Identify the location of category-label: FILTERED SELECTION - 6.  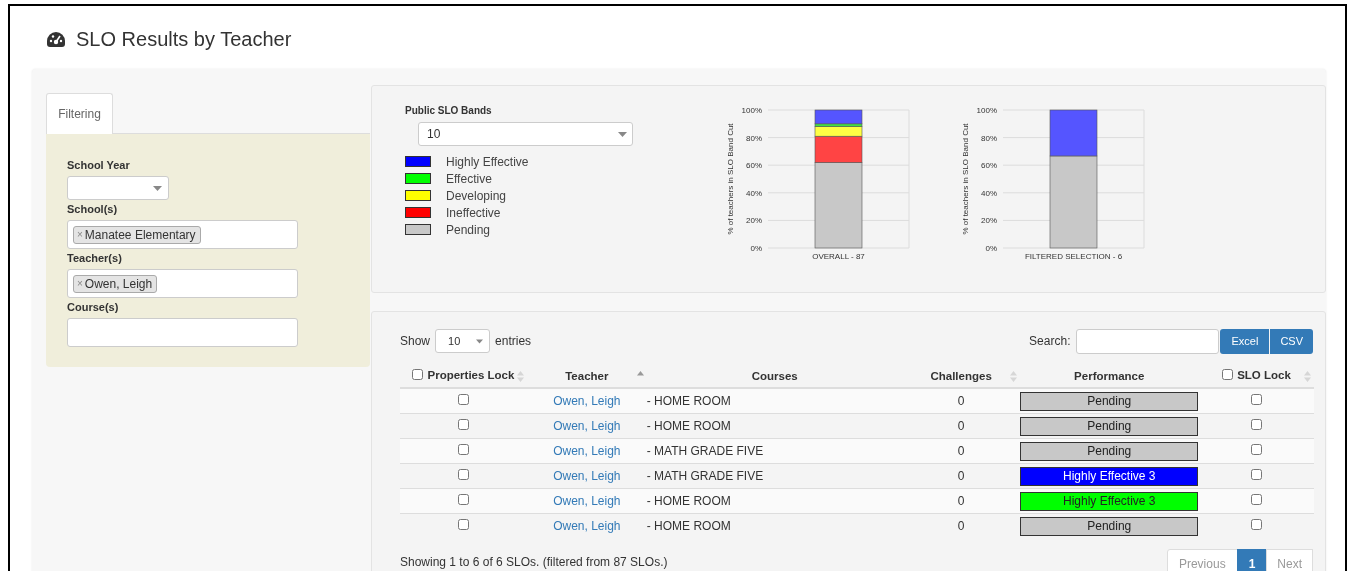
(1073, 256).